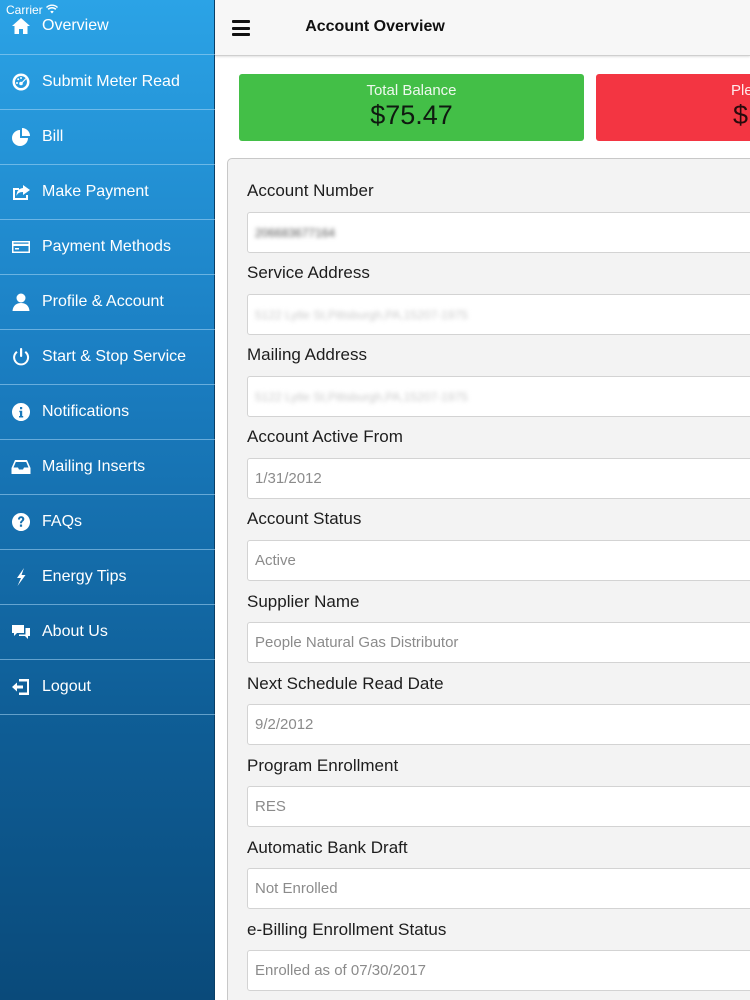 The height and width of the screenshot is (1000, 750). What do you see at coordinates (323, 765) in the screenshot?
I see `field-label: Program Enrollment` at bounding box center [323, 765].